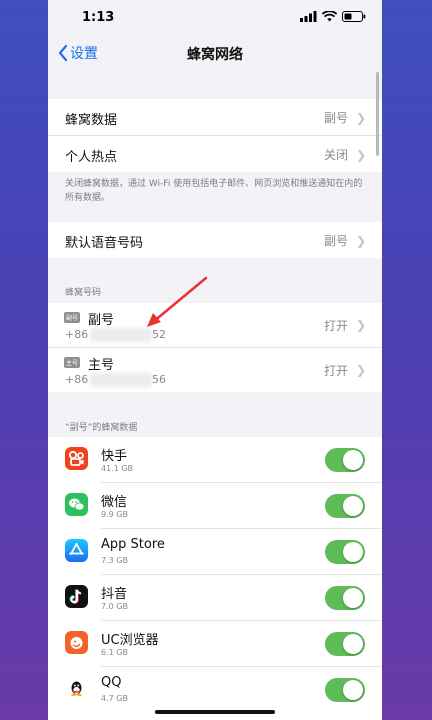  Describe the element at coordinates (177, 301) in the screenshot. I see `annotation-arrow-icon` at that location.